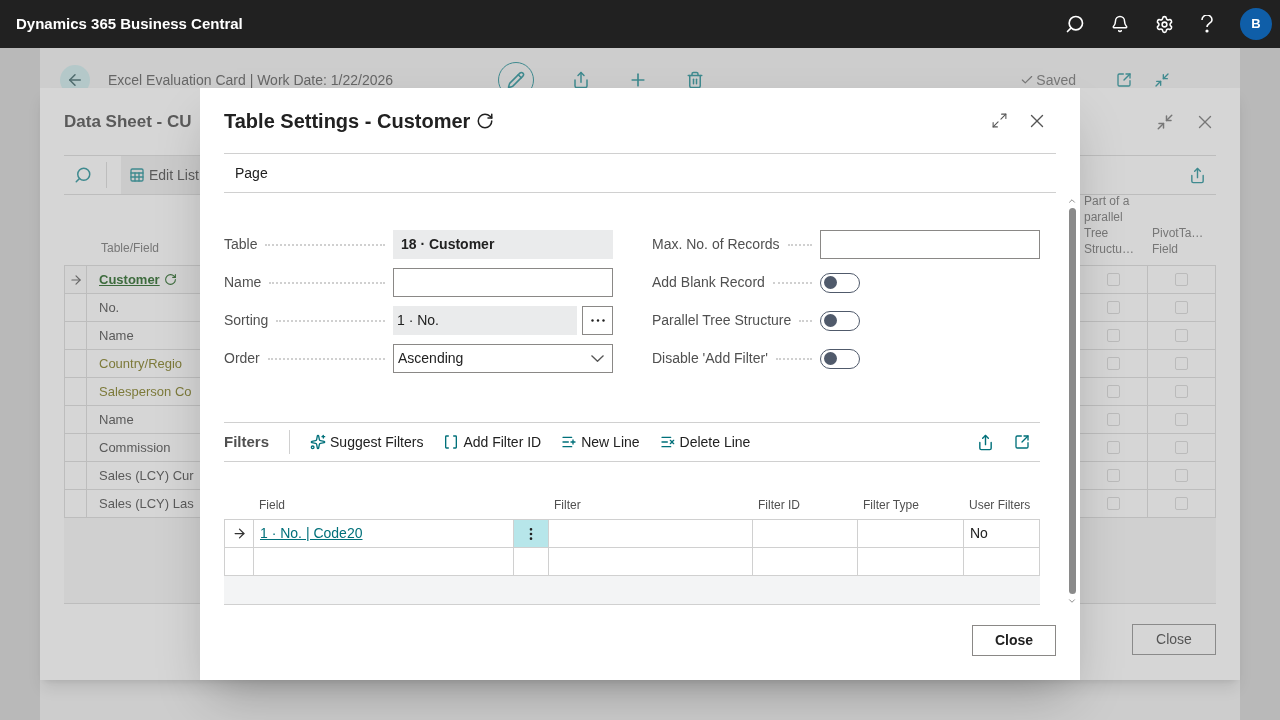 Image resolution: width=1280 pixels, height=720 pixels. What do you see at coordinates (710, 358) in the screenshot?
I see `field-label: Disable 'Add Filter'` at bounding box center [710, 358].